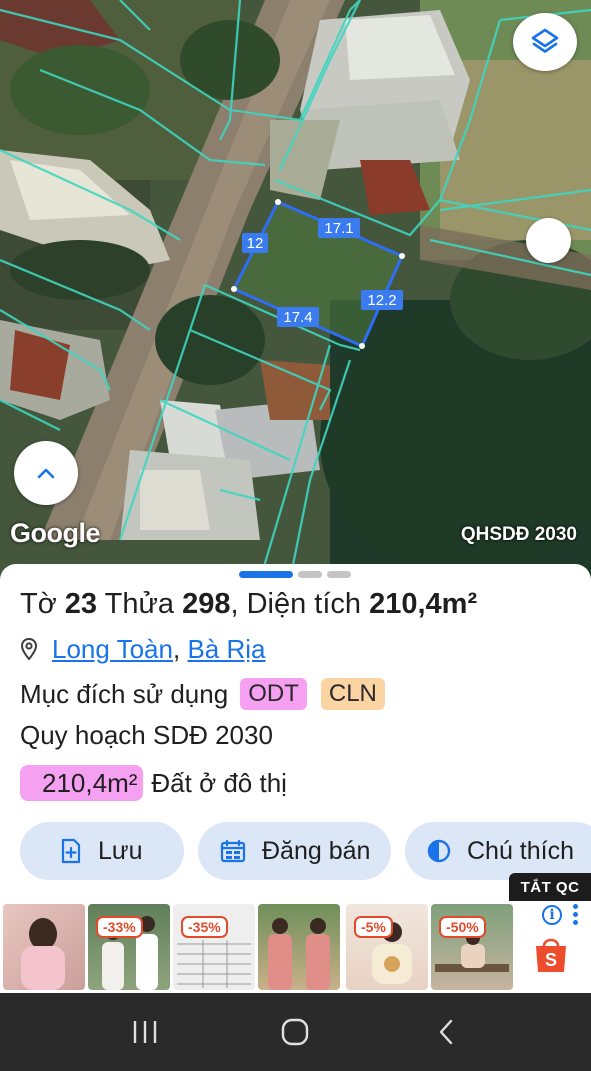  I want to click on discount-badge: -35%, so click(204, 927).